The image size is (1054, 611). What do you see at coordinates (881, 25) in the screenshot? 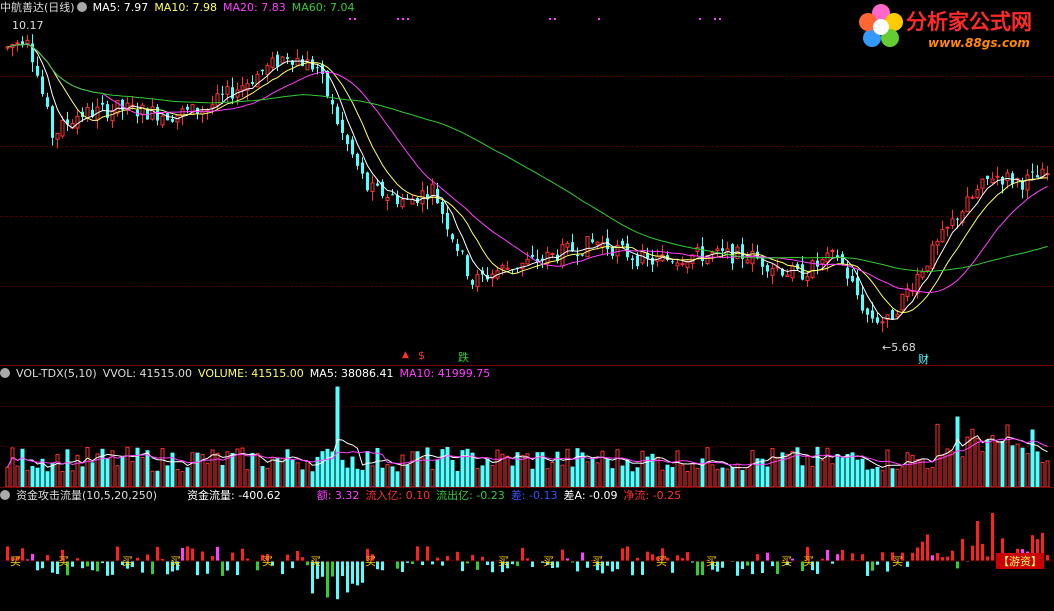
I see `flower-logo-icon` at bounding box center [881, 25].